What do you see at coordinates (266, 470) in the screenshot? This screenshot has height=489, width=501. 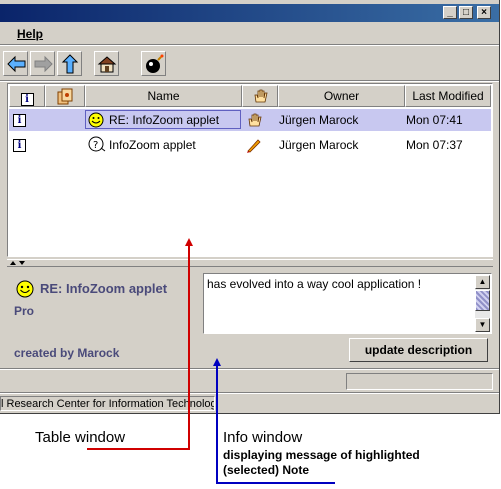 I see `annotation-info-desc-2: (selected) Note` at bounding box center [266, 470].